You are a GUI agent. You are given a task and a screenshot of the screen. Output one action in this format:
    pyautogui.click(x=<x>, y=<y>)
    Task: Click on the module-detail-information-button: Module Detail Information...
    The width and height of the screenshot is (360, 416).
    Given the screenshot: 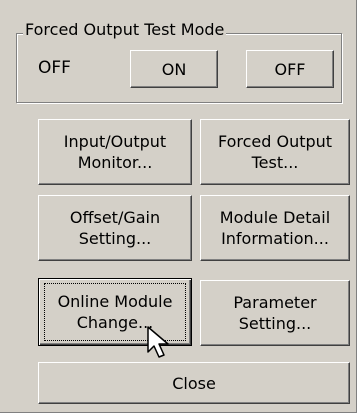 What is the action you would take?
    pyautogui.click(x=275, y=228)
    